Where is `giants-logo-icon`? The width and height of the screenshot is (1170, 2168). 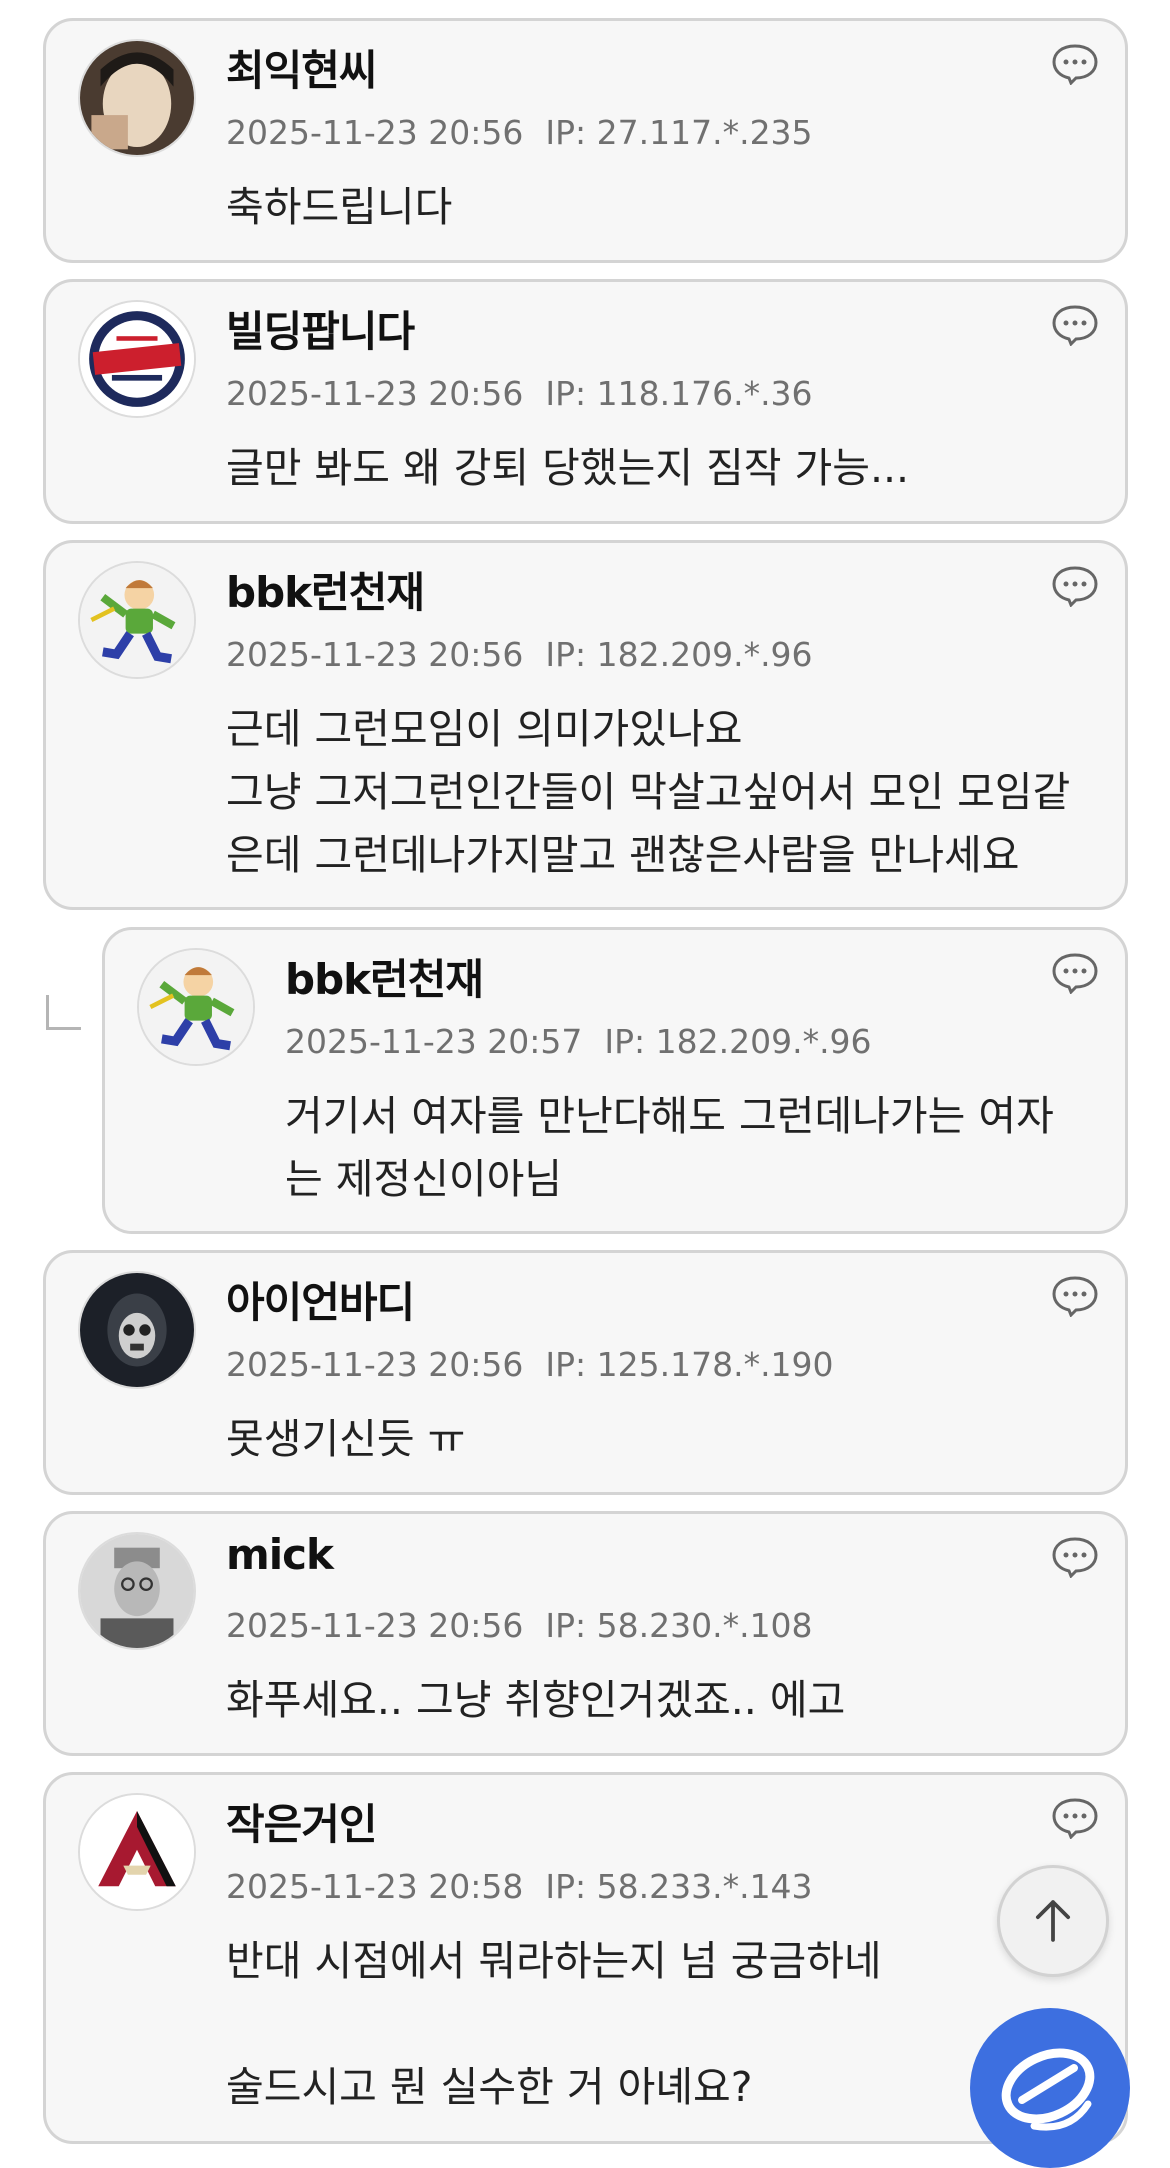
giants-logo-icon is located at coordinates (137, 359).